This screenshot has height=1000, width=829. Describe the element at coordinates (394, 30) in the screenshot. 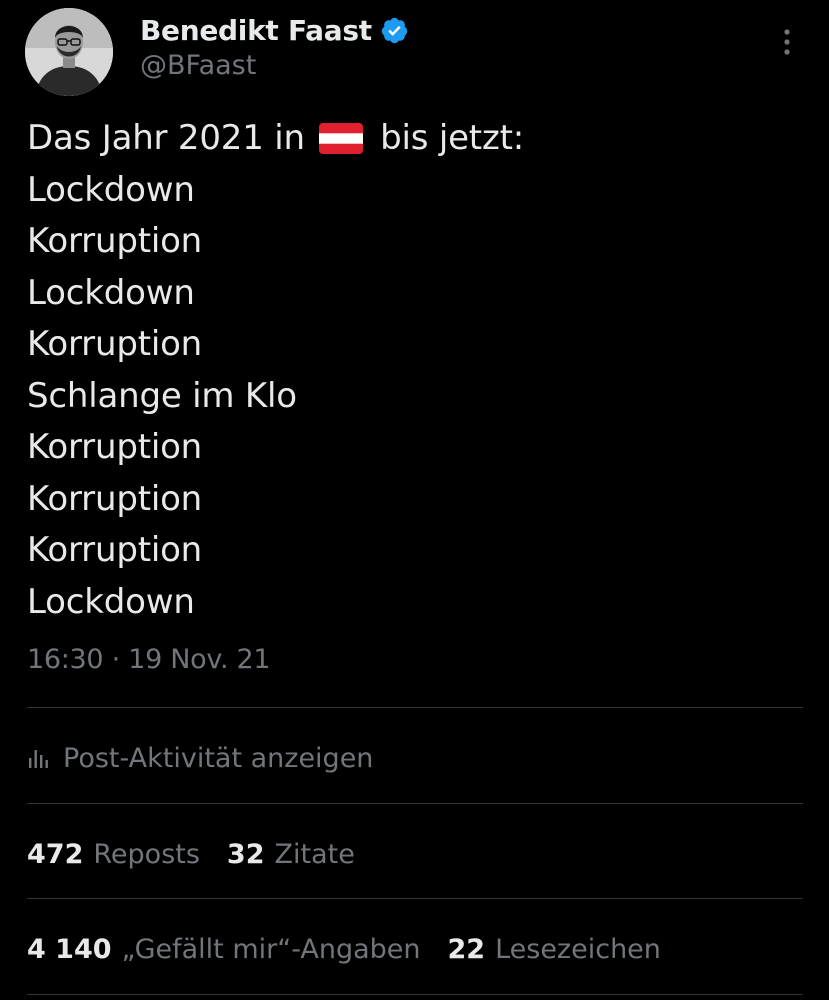

I see `verified-badge-icon` at that location.